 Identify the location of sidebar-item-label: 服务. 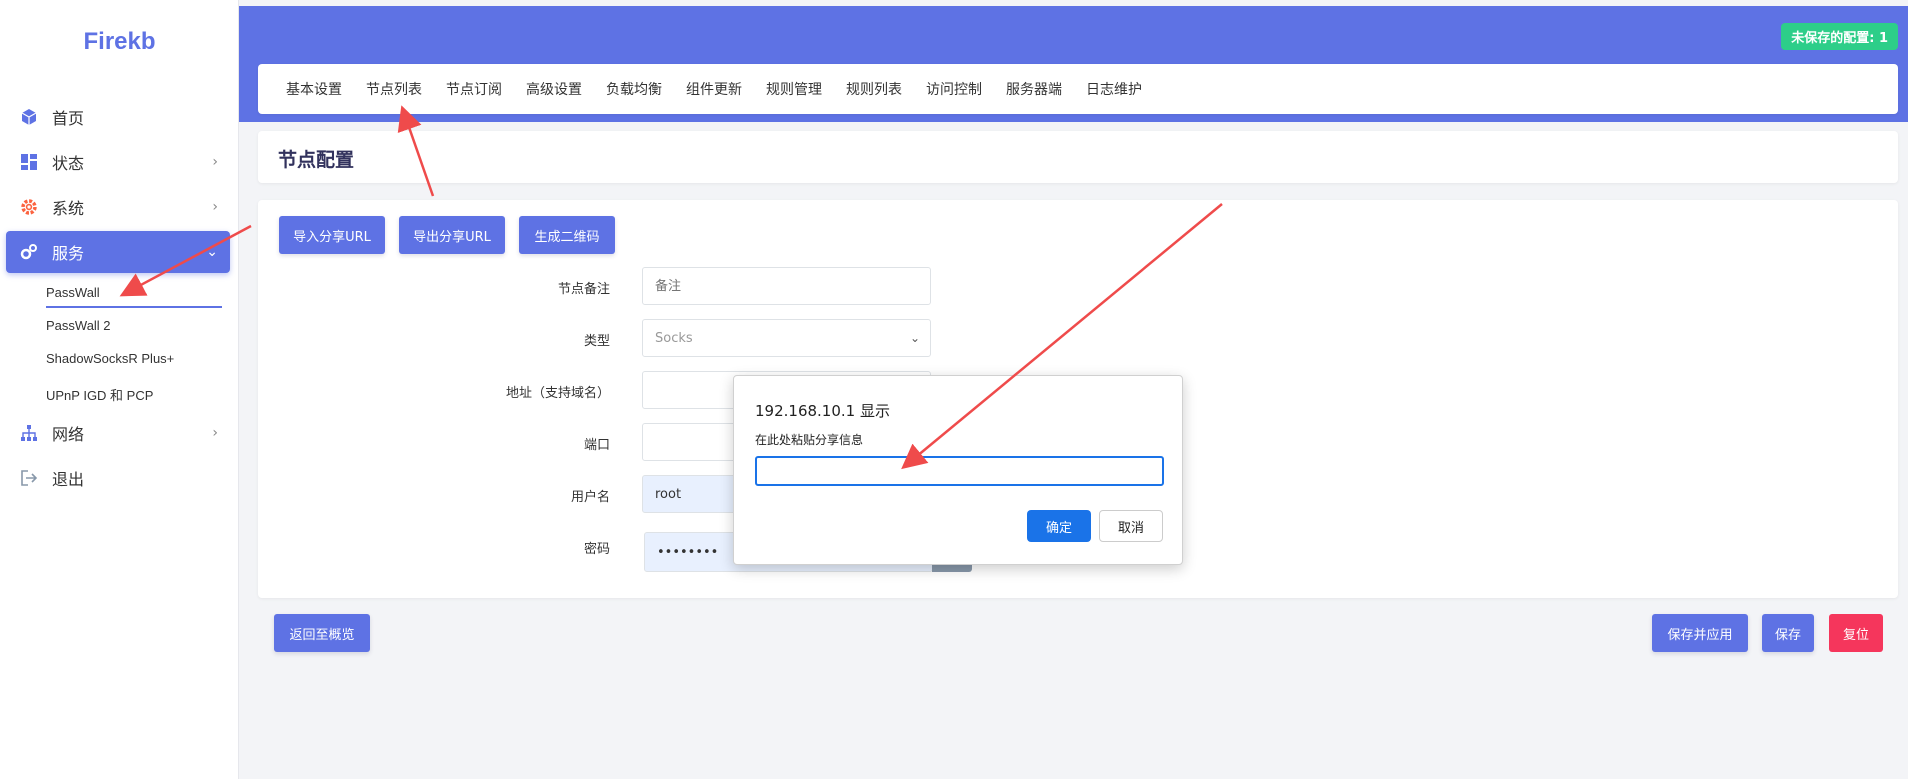
(68, 253).